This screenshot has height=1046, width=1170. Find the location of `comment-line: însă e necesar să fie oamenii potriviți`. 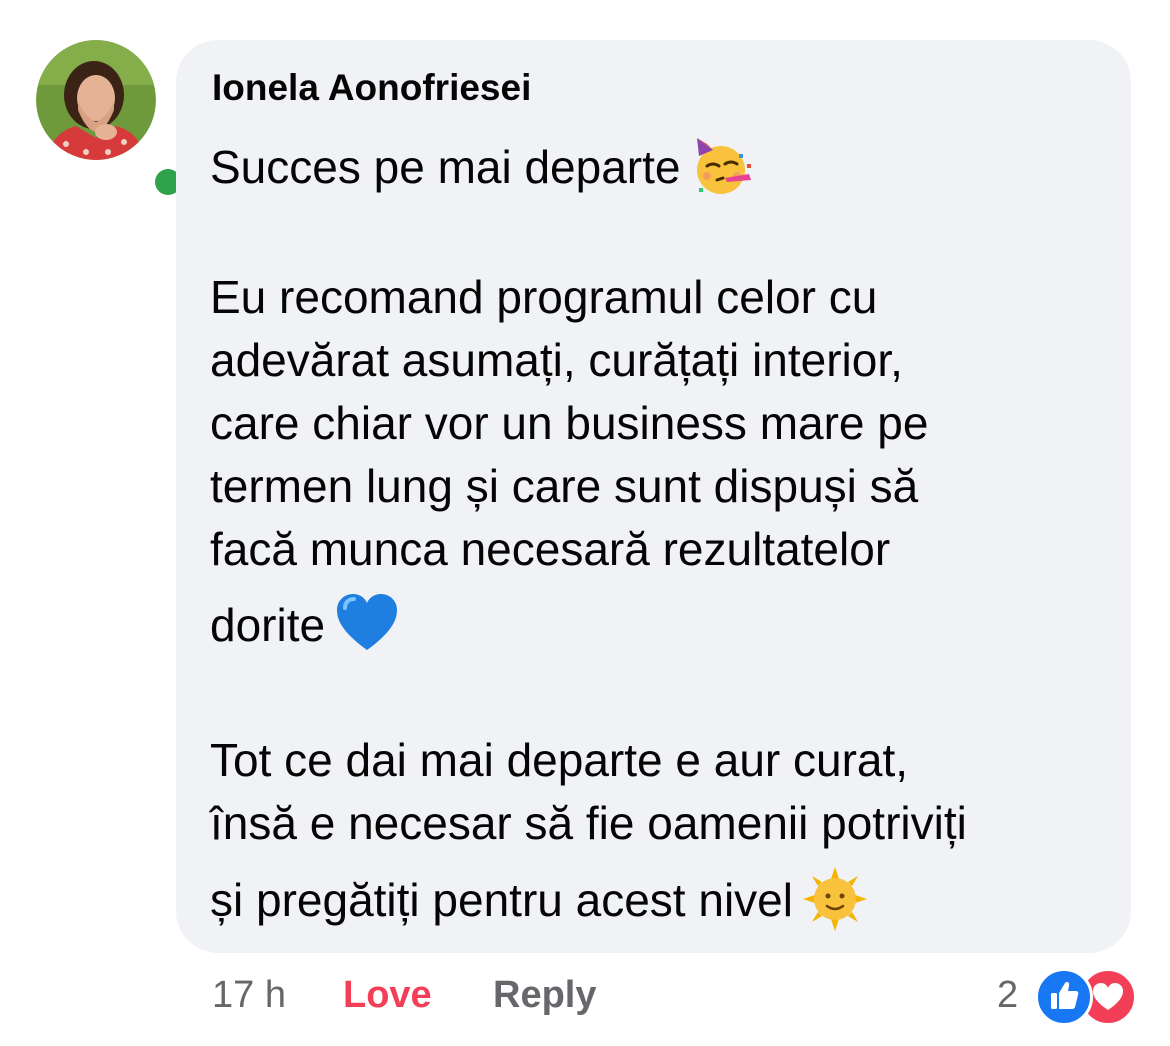

comment-line: însă e necesar să fie oamenii potriviți is located at coordinates (588, 823).